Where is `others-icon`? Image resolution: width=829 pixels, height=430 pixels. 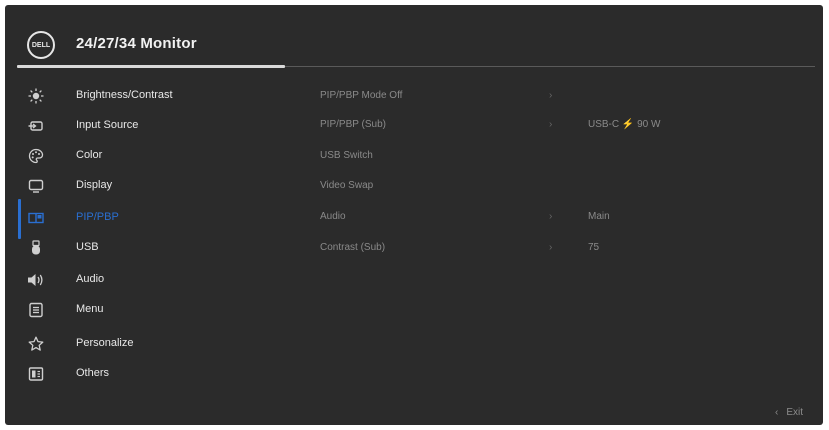 others-icon is located at coordinates (36, 374).